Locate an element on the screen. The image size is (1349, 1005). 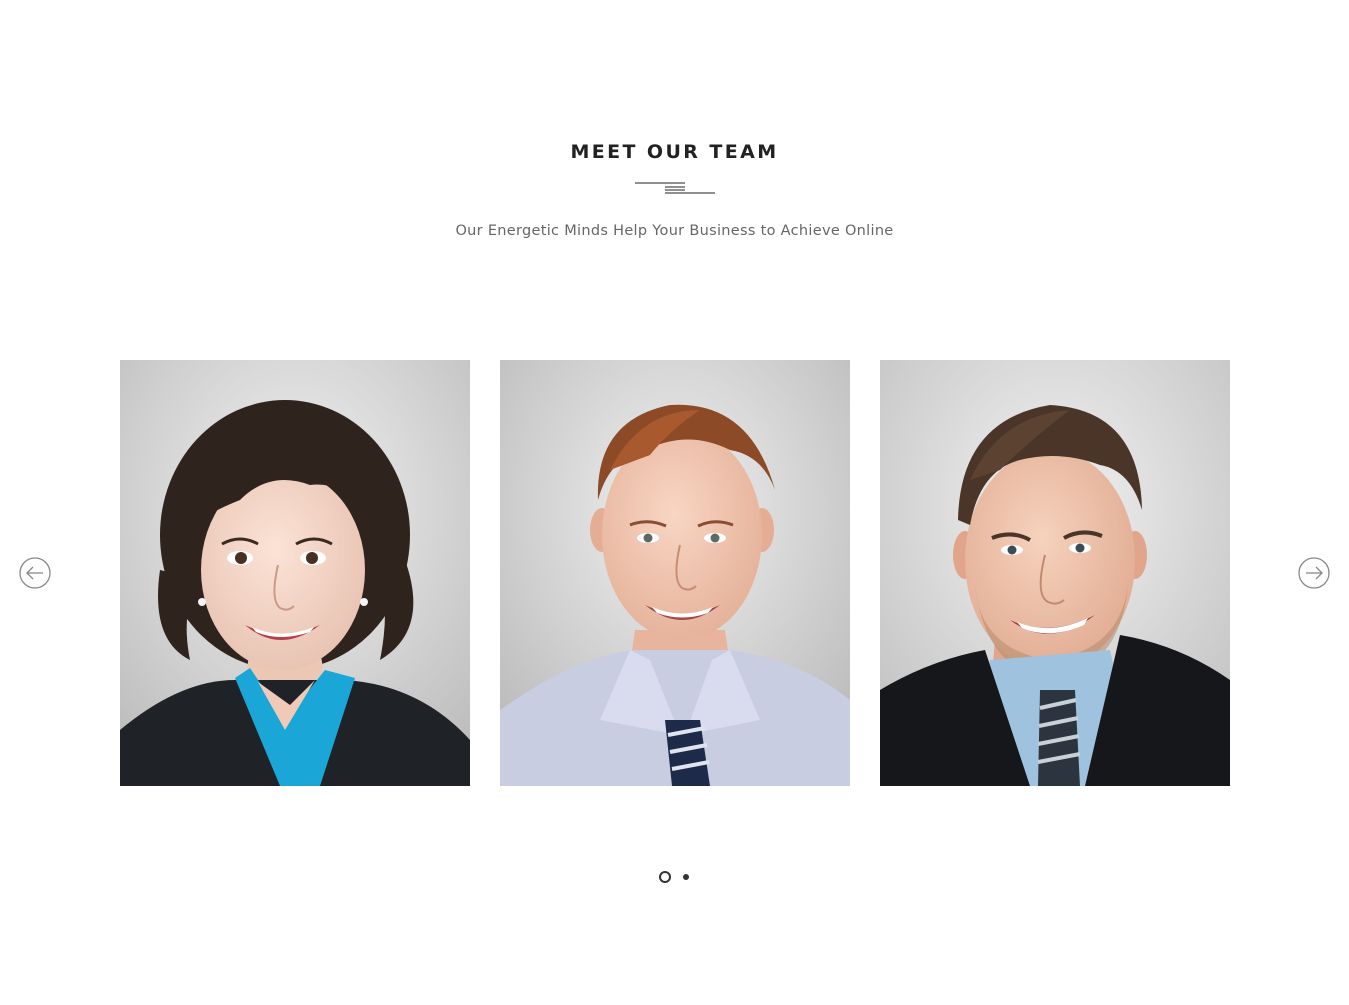
section-title: MEET OUR TEAM is located at coordinates (674, 152).